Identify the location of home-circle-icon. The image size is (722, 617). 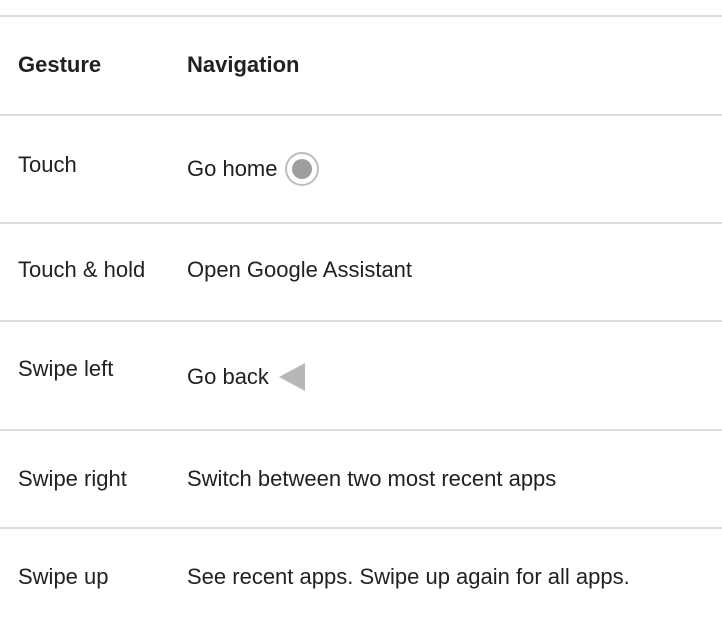
(301, 169).